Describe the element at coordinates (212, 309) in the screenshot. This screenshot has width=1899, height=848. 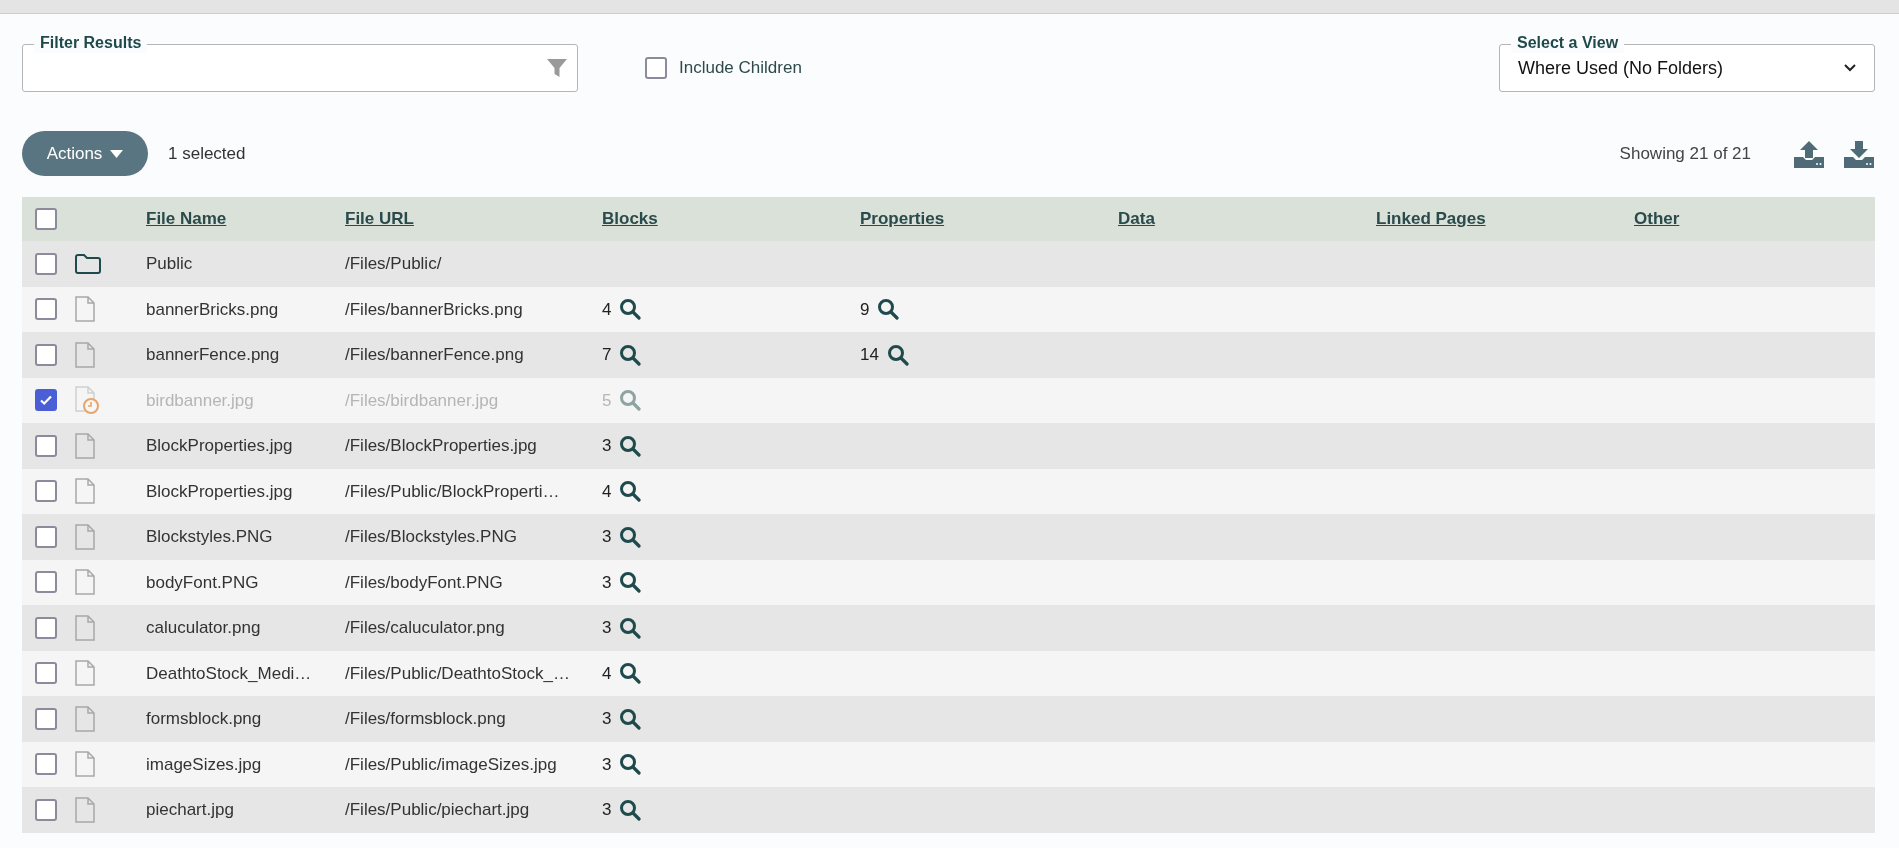
I see `file-name: bannerBricks.png` at that location.